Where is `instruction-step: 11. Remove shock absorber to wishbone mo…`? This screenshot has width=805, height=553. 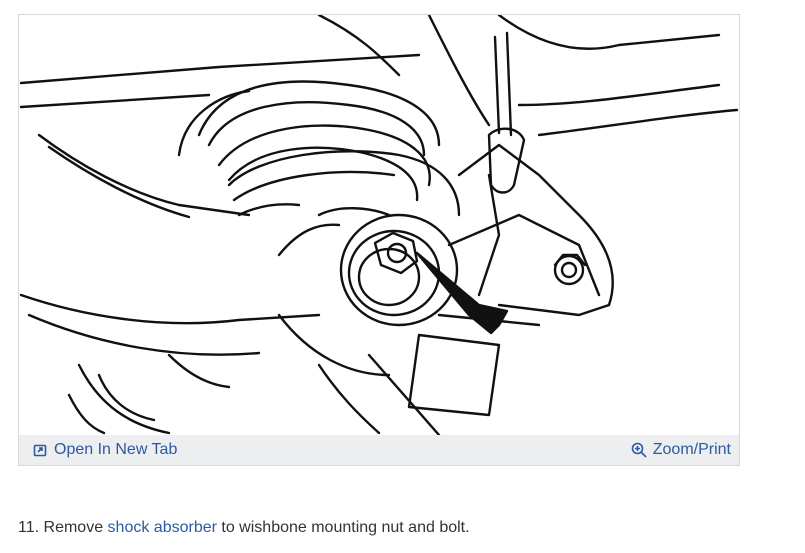 instruction-step: 11. Remove shock absorber to wishbone mo… is located at coordinates (244, 528).